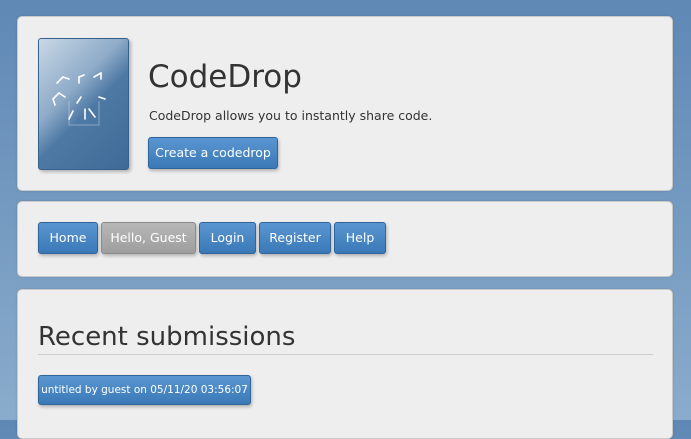 The height and width of the screenshot is (439, 691). I want to click on nav-register-button: Register, so click(295, 238).